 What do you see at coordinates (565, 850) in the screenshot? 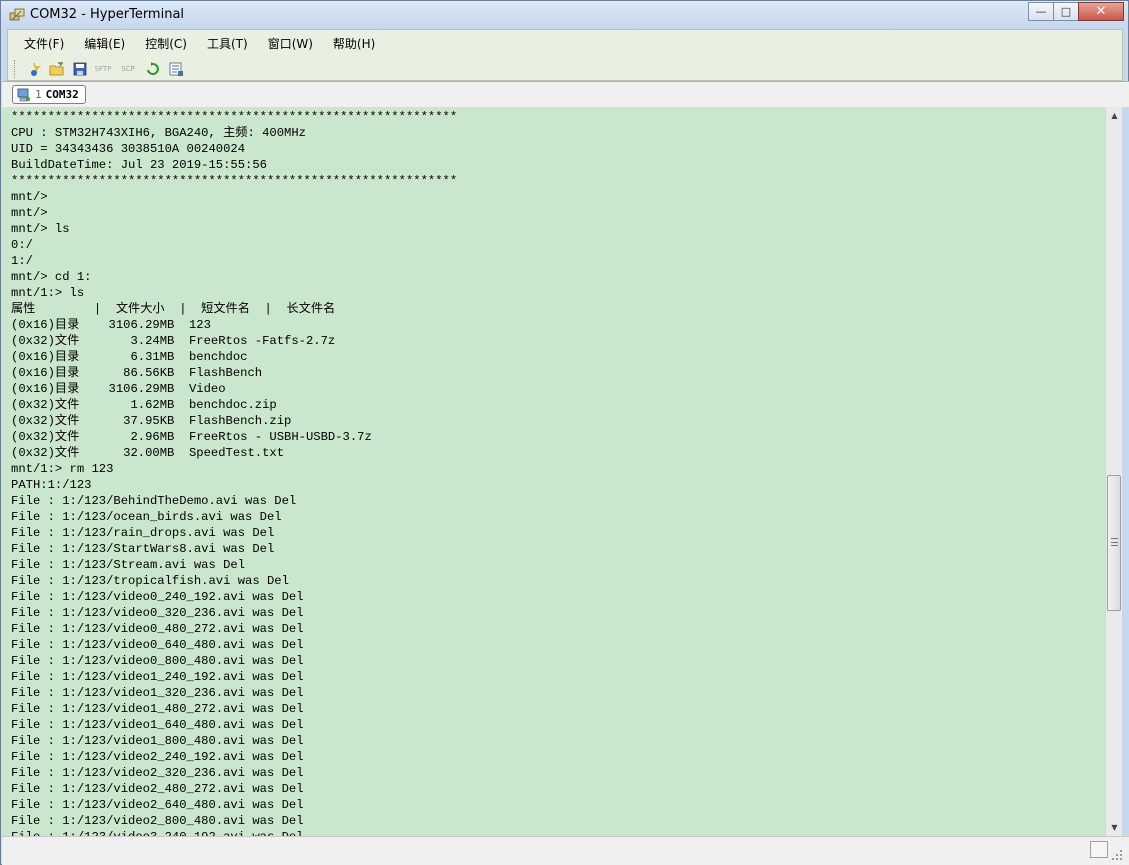
I see `status-bar` at bounding box center [565, 850].